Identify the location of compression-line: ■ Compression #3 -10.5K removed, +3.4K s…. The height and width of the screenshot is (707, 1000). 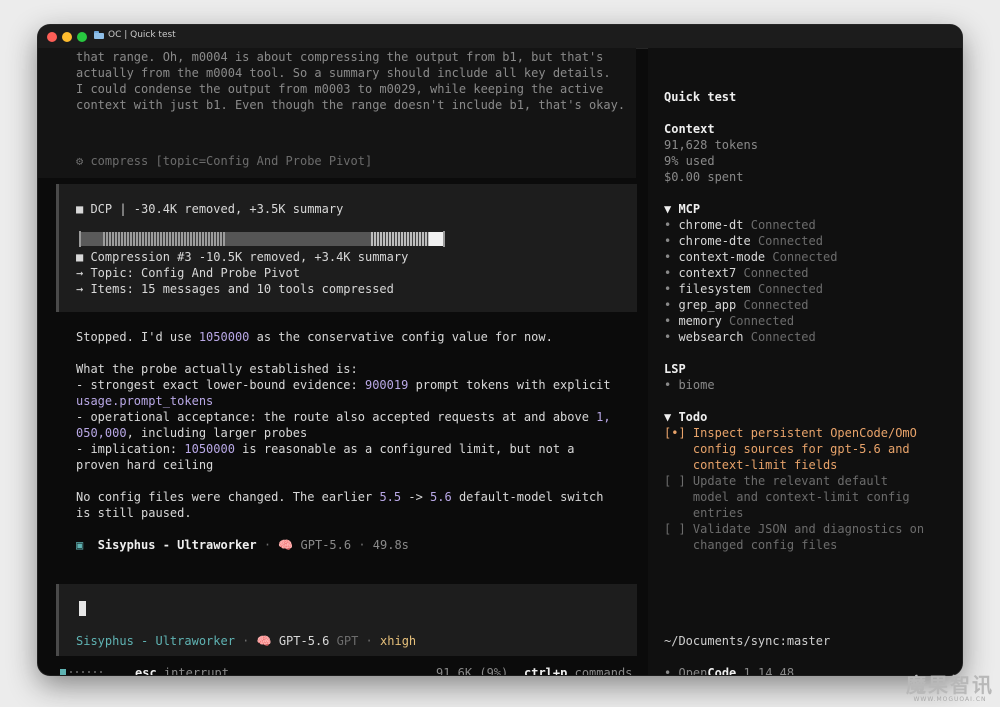
(242, 257).